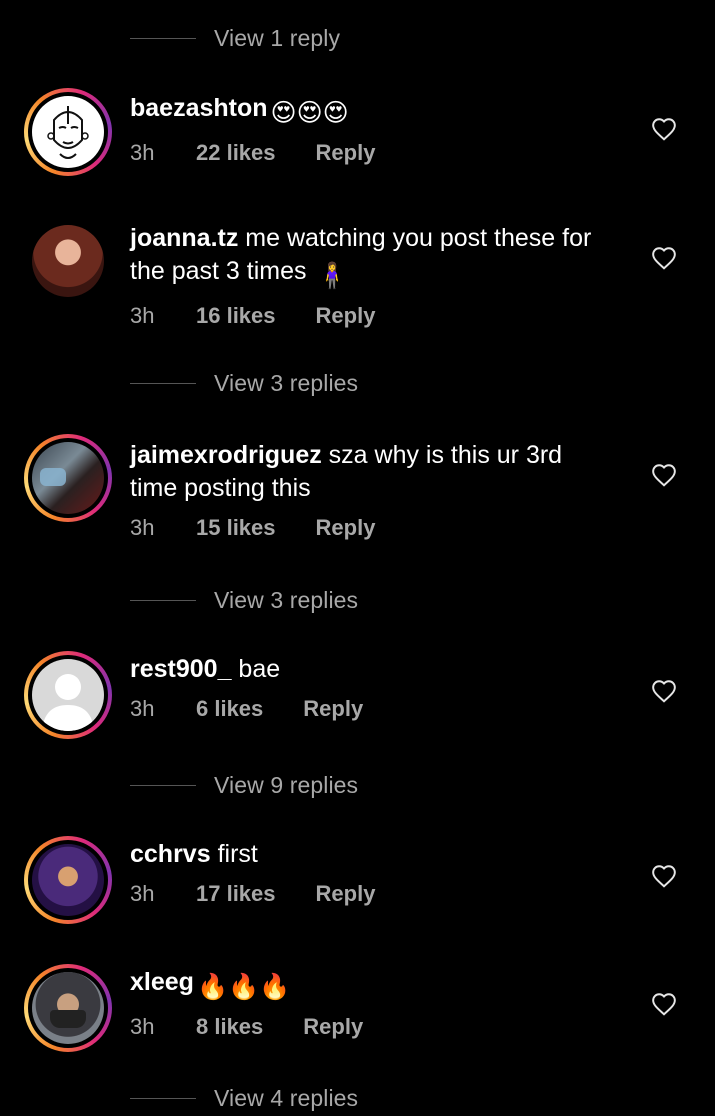 Image resolution: width=715 pixels, height=1116 pixels. I want to click on comment-likes: 8 likes, so click(229, 1027).